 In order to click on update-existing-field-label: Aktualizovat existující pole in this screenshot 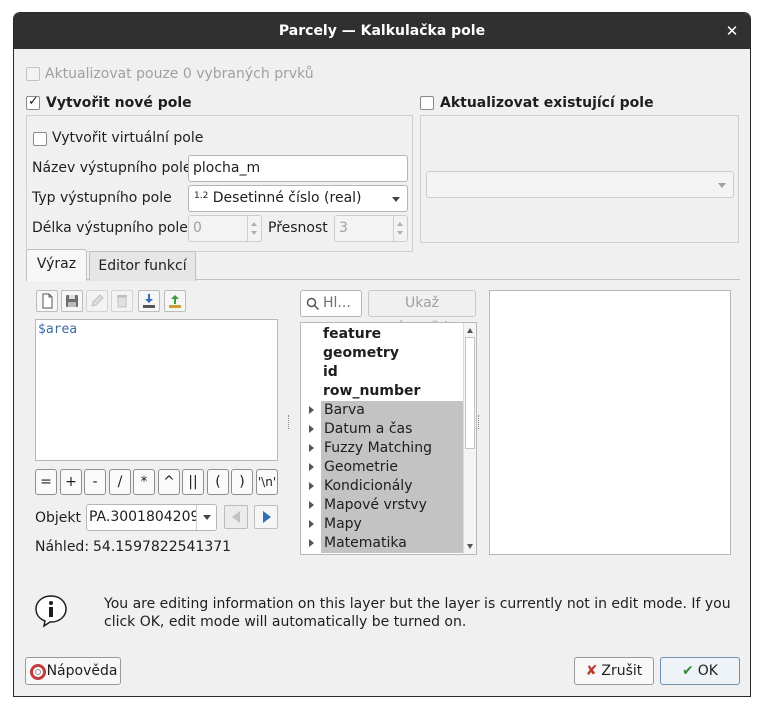, I will do `click(547, 103)`.